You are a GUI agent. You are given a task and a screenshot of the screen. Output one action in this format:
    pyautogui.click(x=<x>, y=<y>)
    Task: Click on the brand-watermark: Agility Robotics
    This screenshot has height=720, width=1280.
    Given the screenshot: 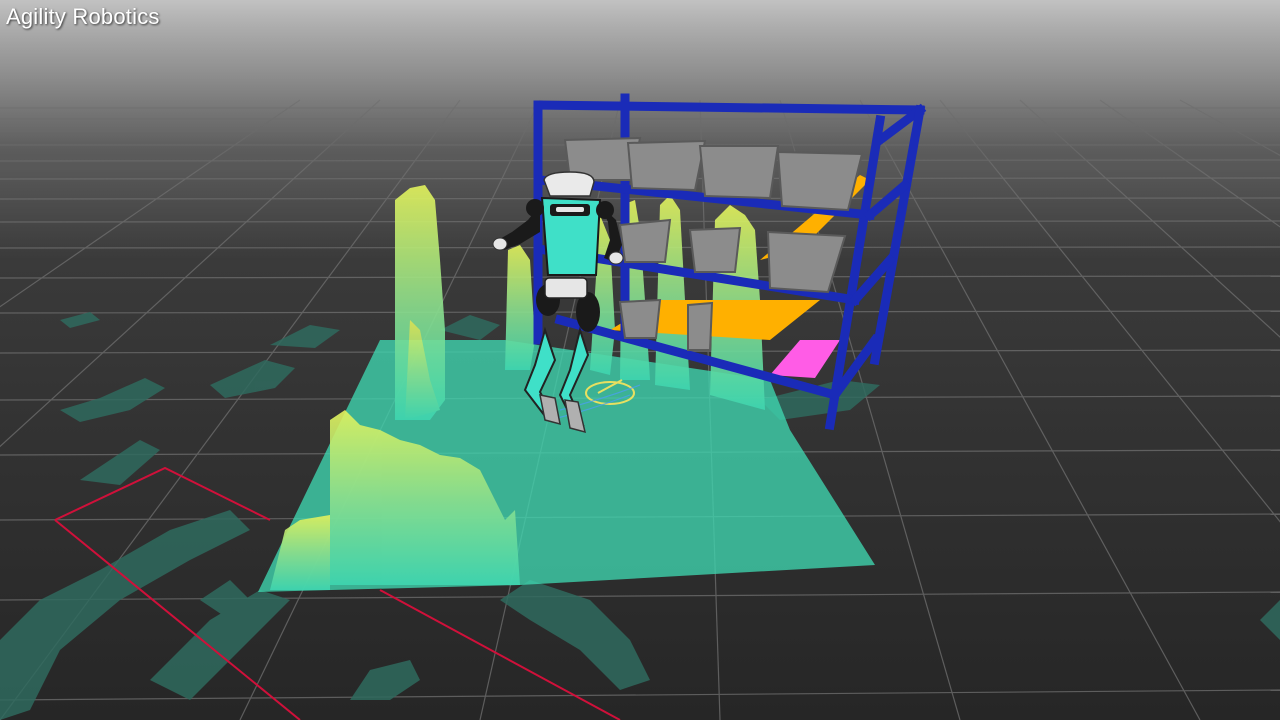 What is the action you would take?
    pyautogui.click(x=83, y=16)
    